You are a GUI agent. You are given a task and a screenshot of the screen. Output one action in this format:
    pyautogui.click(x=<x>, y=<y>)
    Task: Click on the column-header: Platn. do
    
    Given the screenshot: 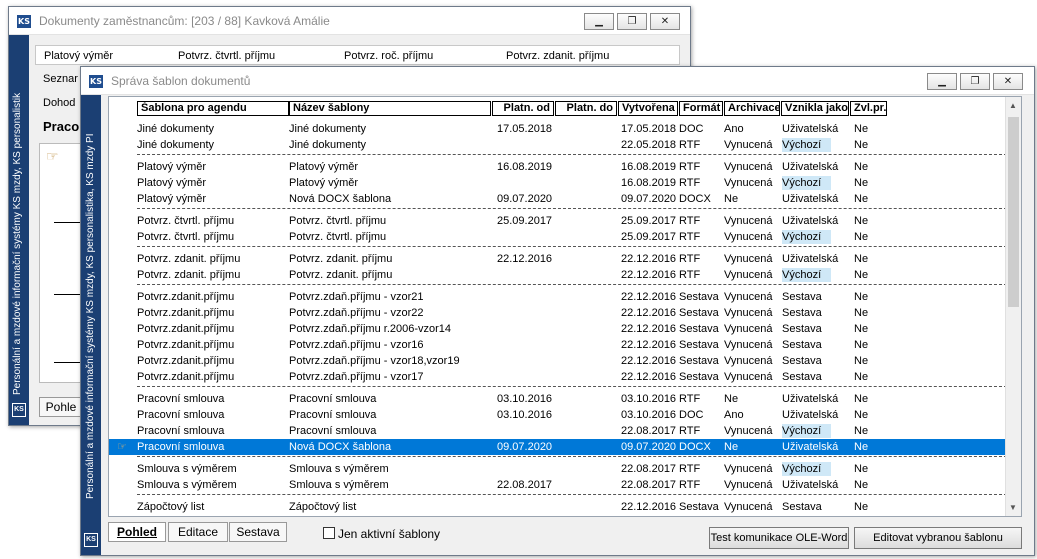 What is the action you would take?
    pyautogui.click(x=586, y=108)
    